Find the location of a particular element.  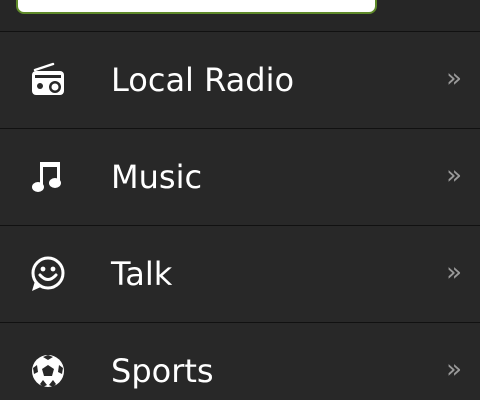

list-item-label: Sports is located at coordinates (162, 371).